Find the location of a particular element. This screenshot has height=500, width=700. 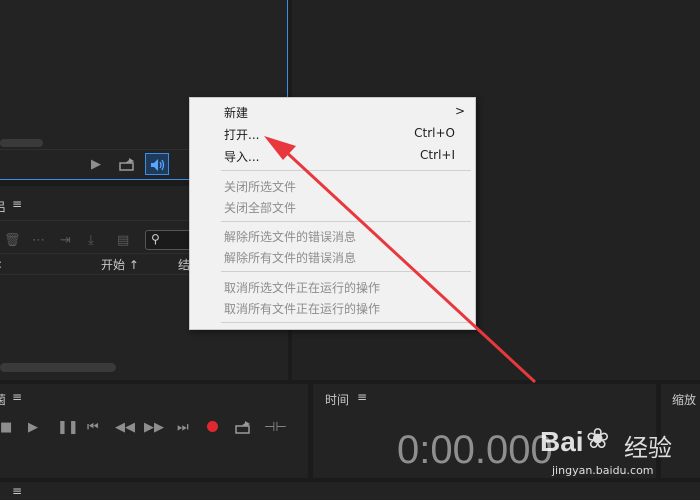

import-icon: ⇥ is located at coordinates (65, 240).